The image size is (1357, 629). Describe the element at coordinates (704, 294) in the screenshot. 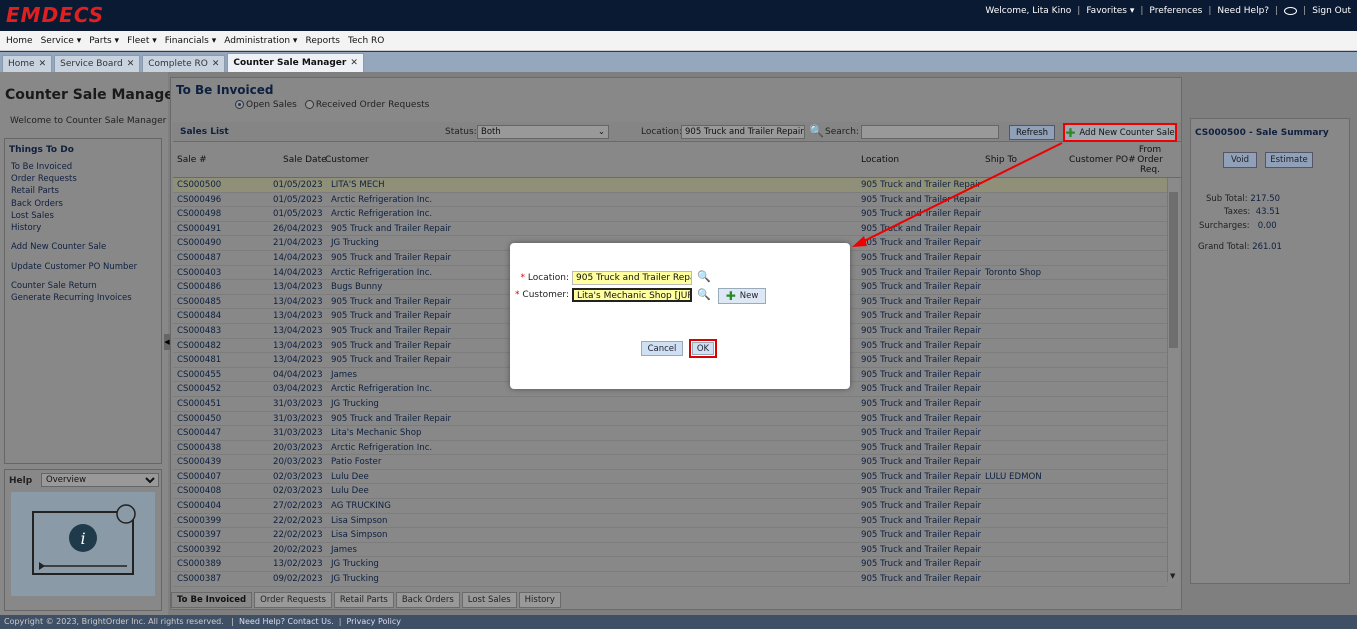

I see `customer-search-icon: 🔍` at that location.